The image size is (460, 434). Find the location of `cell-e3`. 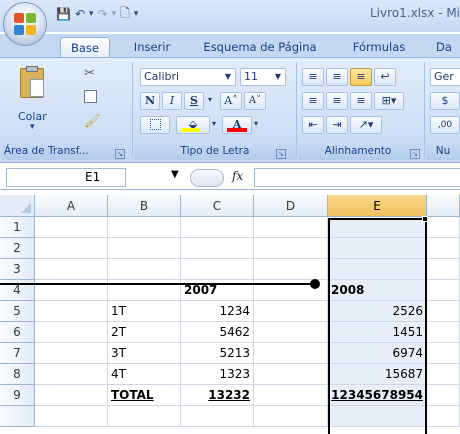

cell-e3 is located at coordinates (377, 269).